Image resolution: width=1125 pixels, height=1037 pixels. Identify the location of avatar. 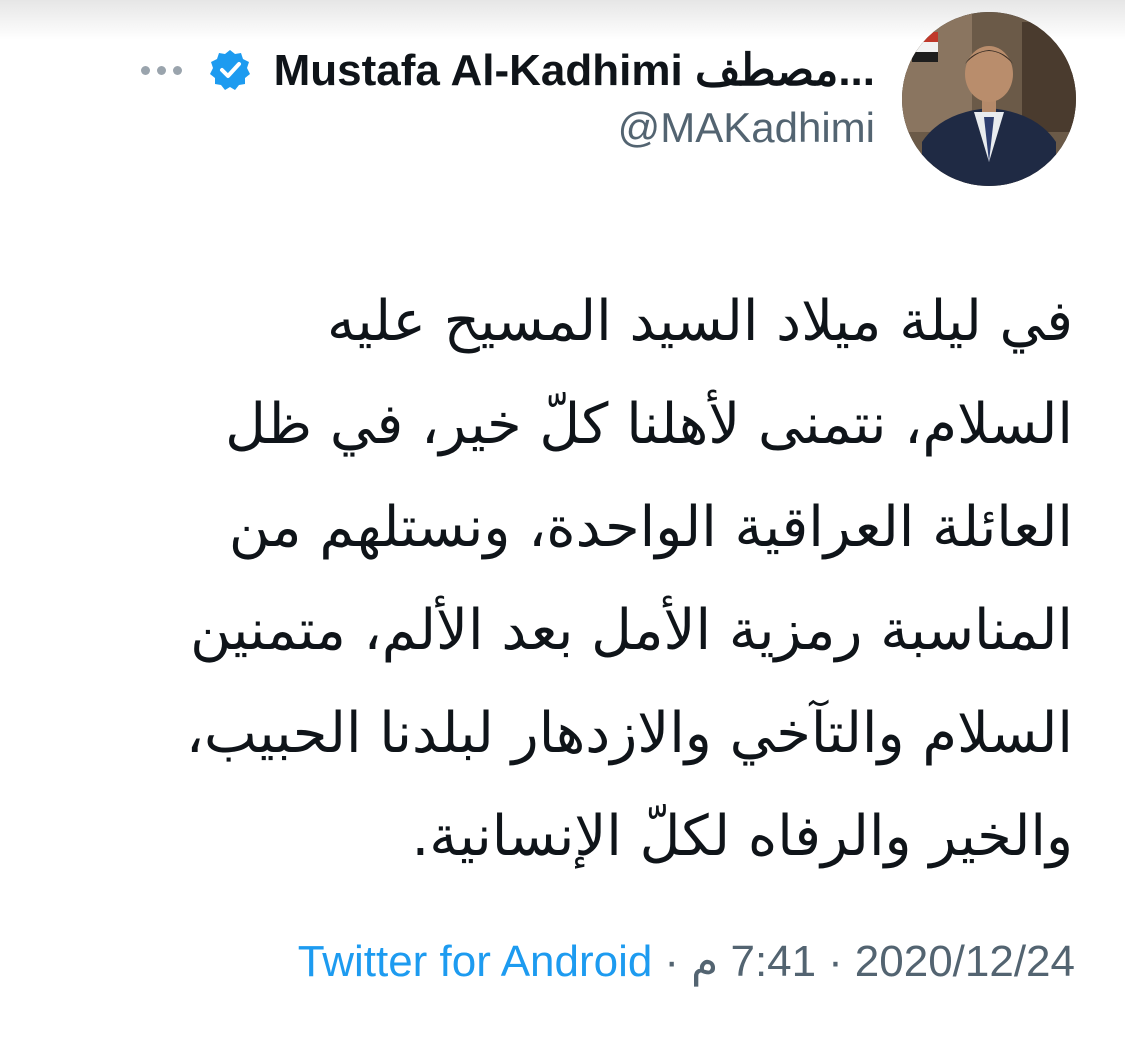
(989, 99).